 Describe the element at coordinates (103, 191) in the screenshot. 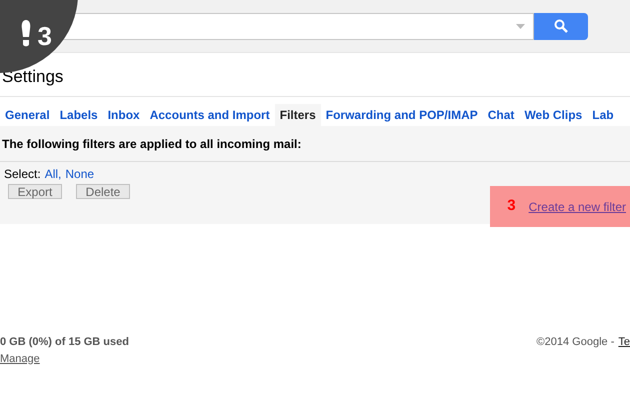

I see `action-button: Delete` at that location.